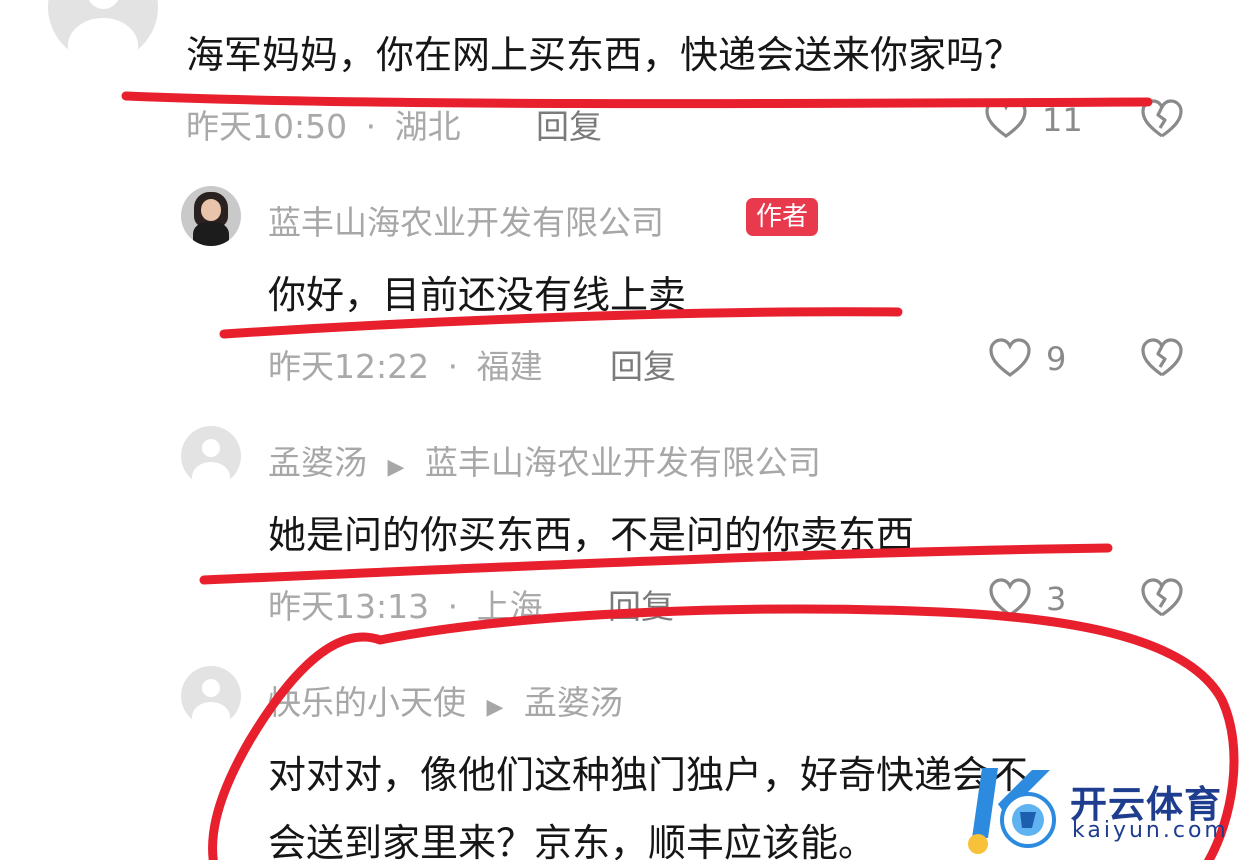  What do you see at coordinates (267, 126) in the screenshot?
I see `comment-time: 昨天10:50` at bounding box center [267, 126].